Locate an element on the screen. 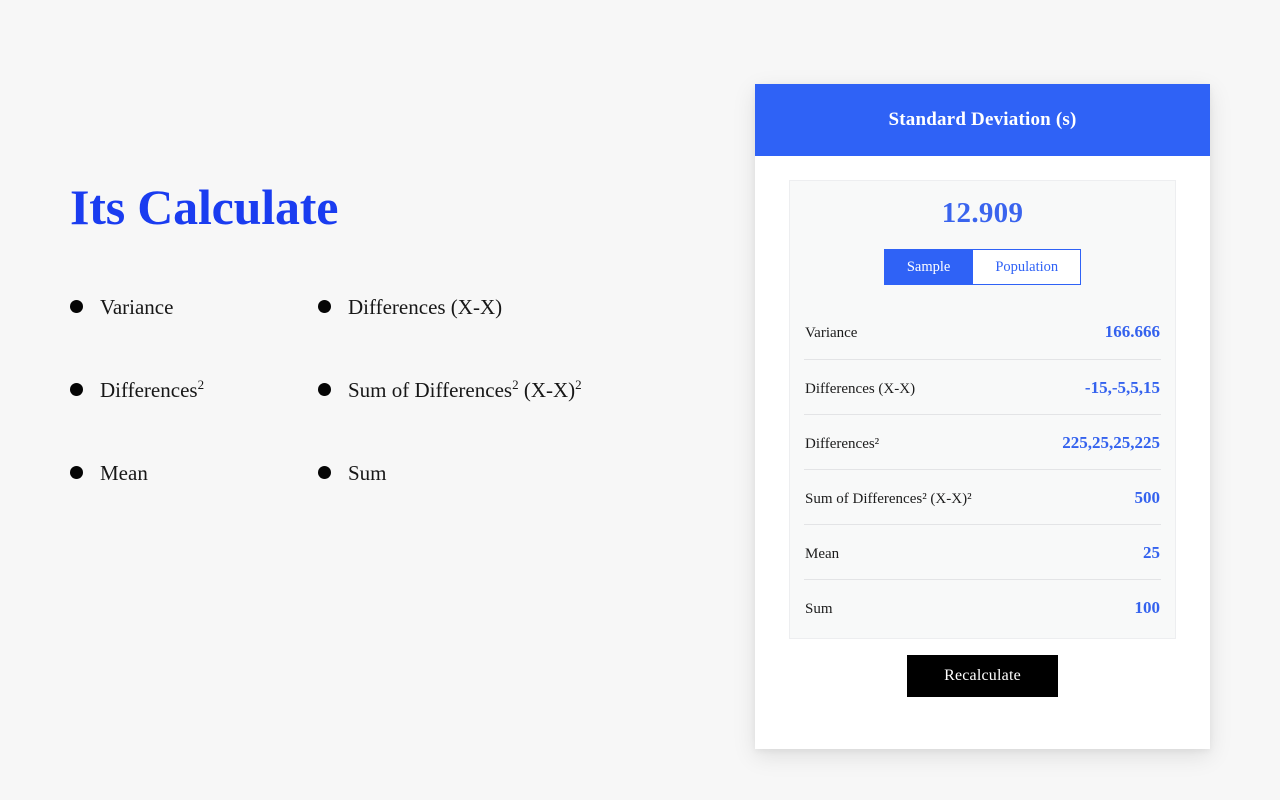 This screenshot has width=1280, height=800. toggle-sample-button: Sample is located at coordinates (928, 267).